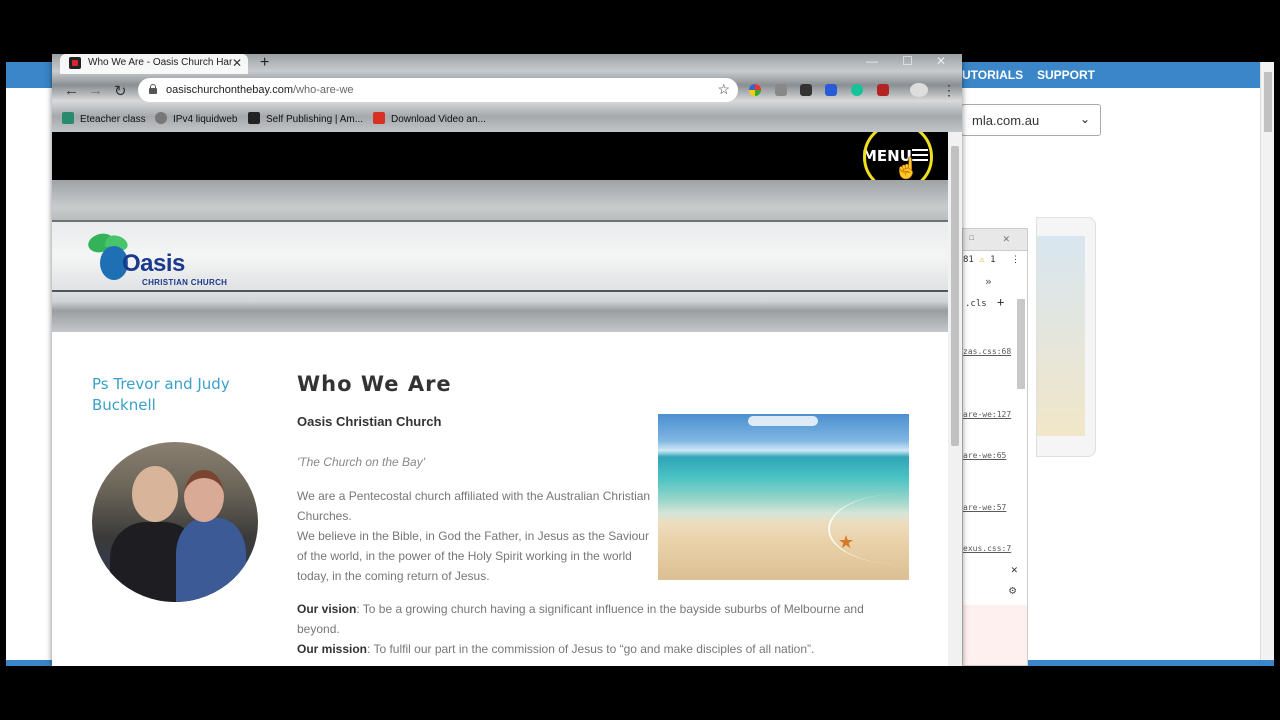 This screenshot has width=1280, height=720. I want to click on background-scrollbar-thumb, so click(1268, 102).